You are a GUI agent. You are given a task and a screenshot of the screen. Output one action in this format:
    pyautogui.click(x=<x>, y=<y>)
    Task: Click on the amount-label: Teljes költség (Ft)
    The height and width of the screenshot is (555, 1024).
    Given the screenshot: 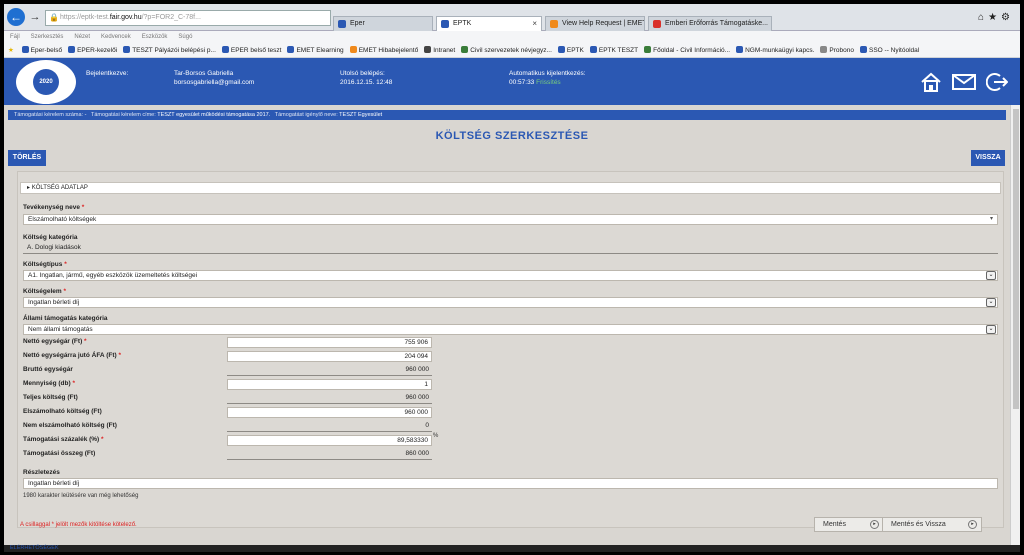 What is the action you would take?
    pyautogui.click(x=50, y=397)
    